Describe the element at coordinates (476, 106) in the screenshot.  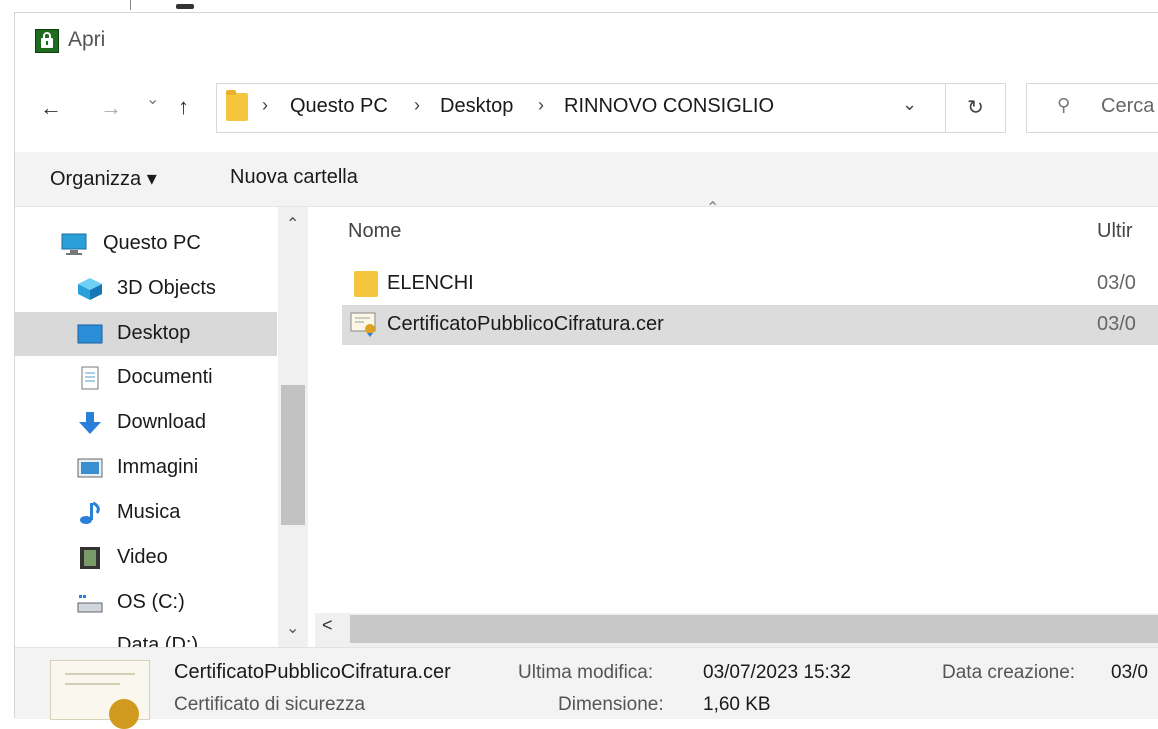
I see `breadcrumb-desktop: Desktop` at that location.